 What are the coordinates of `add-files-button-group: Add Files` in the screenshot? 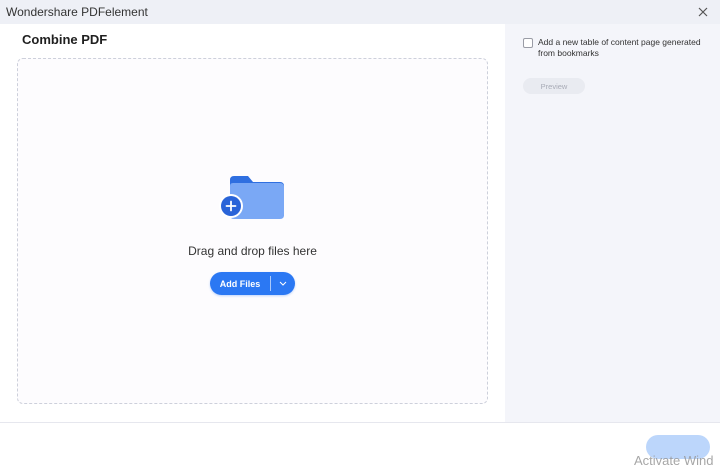 It's located at (252, 283).